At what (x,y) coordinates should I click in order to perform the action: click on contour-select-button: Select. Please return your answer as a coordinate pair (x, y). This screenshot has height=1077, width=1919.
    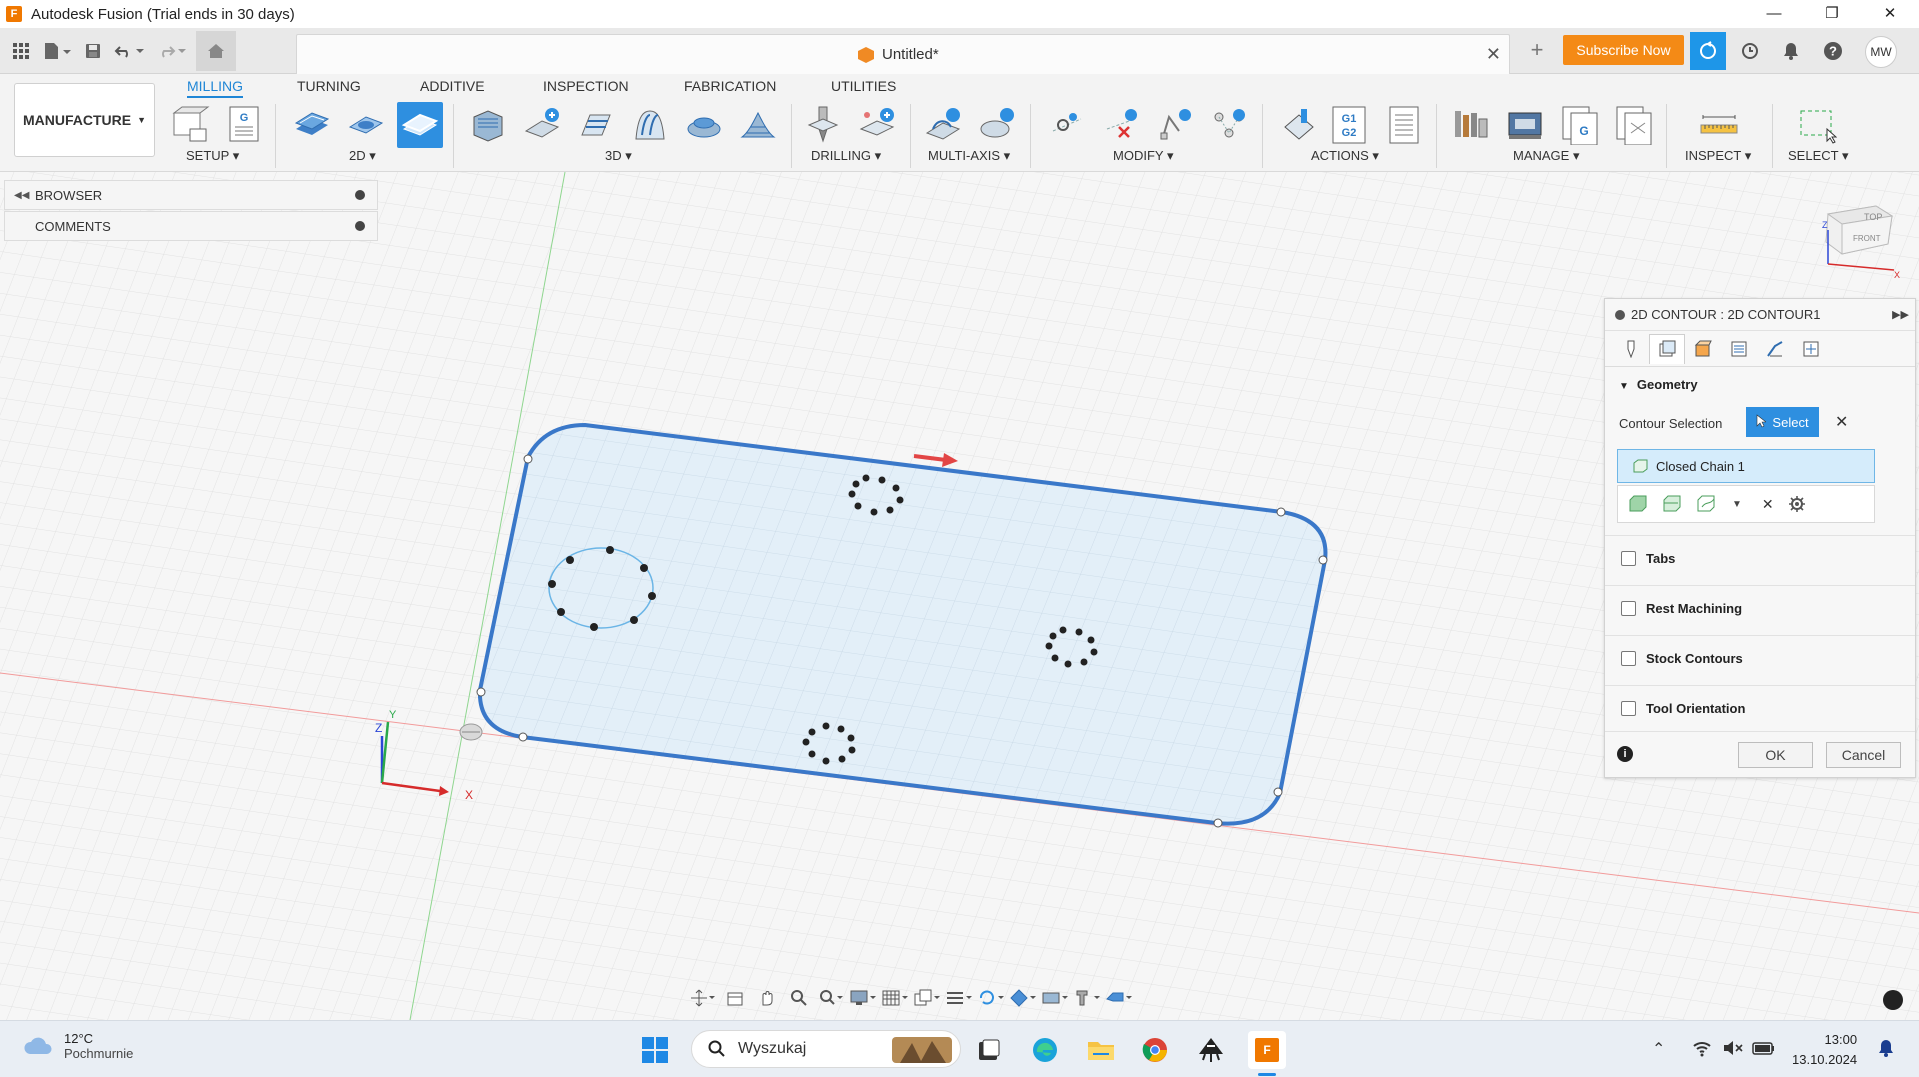
    Looking at the image, I should click on (1782, 422).